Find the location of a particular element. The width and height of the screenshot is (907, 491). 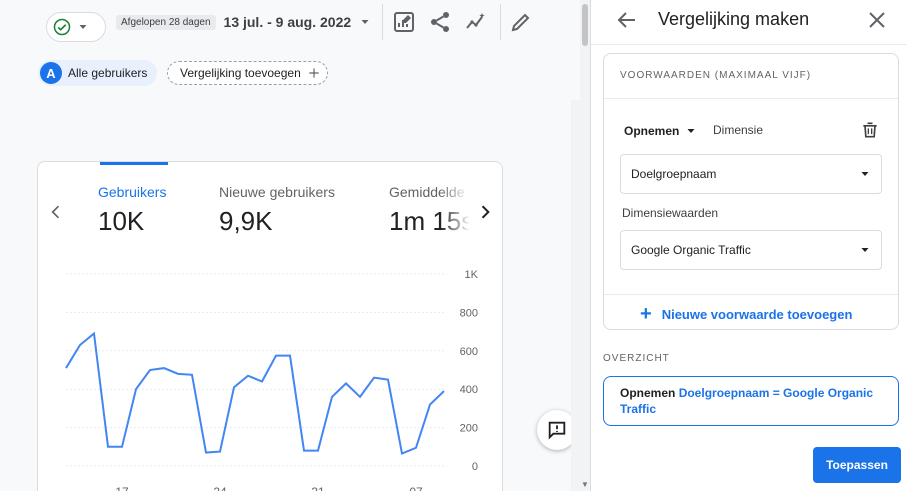

conditions-title: VOORWAARDEN (MAXIMAAL VIJF) is located at coordinates (716, 75).